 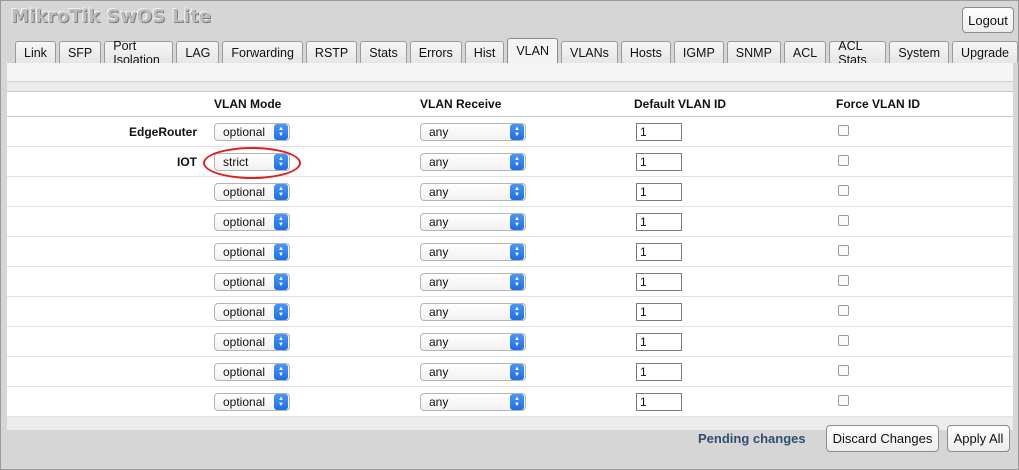 What do you see at coordinates (198, 52) in the screenshot?
I see `tab-lag: LAG` at bounding box center [198, 52].